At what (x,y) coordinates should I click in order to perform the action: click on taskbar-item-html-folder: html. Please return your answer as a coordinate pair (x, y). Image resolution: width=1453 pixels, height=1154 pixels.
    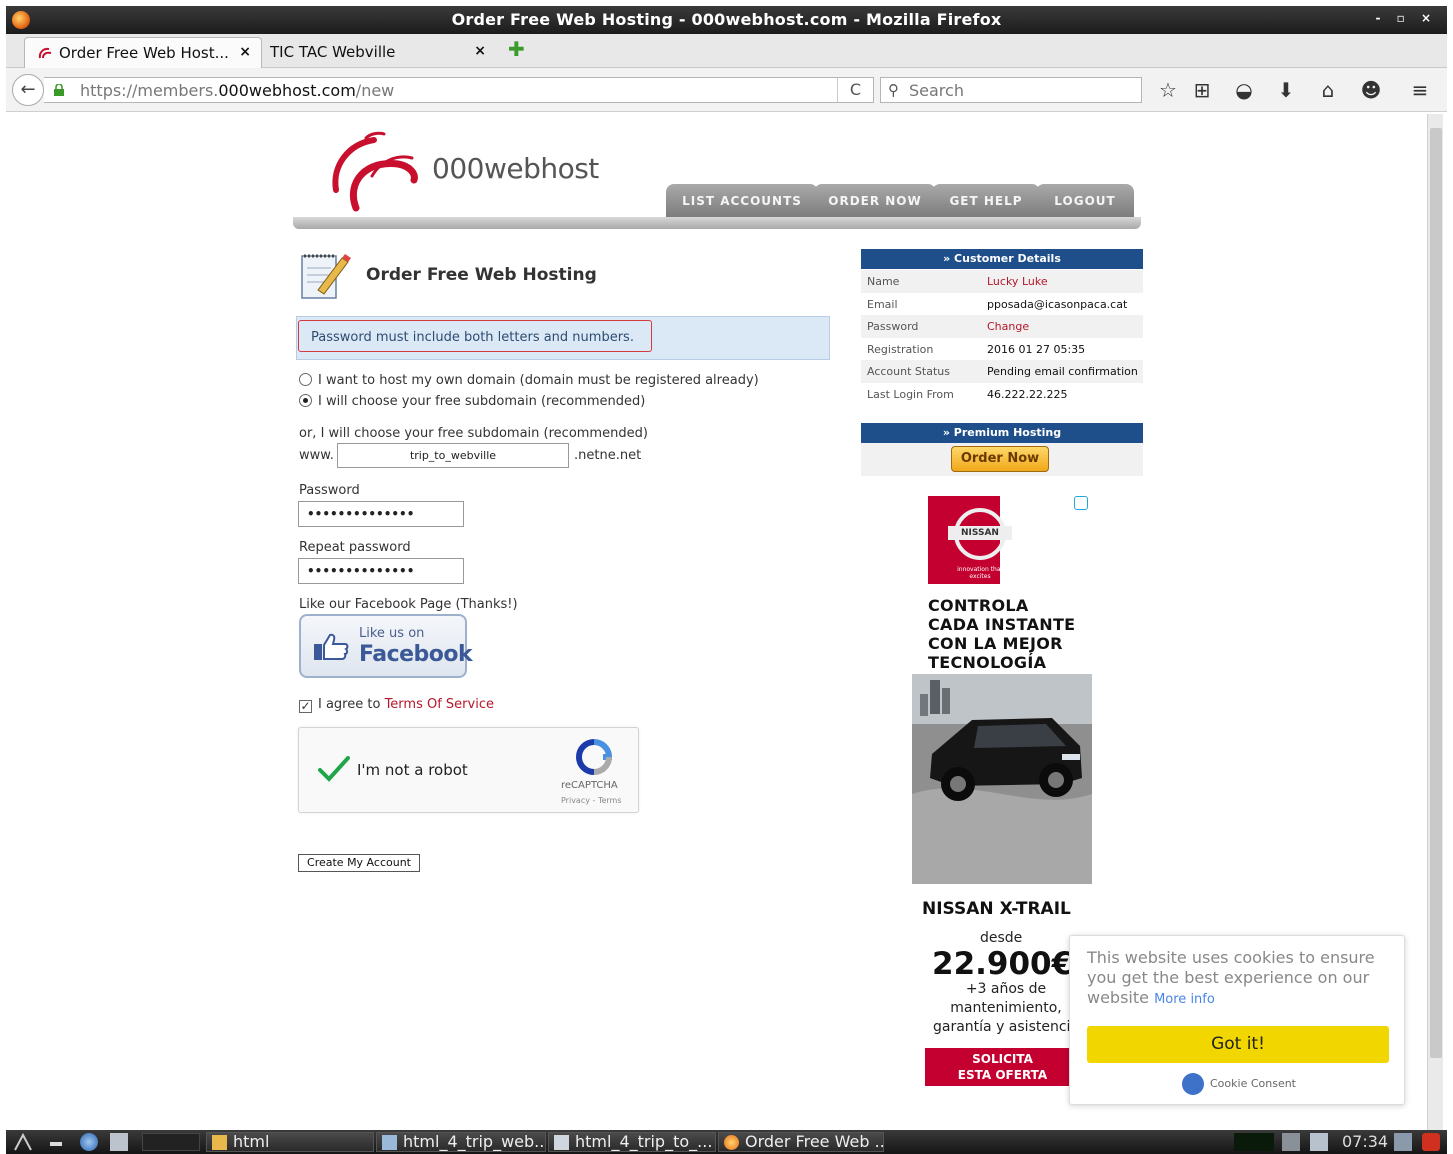
    Looking at the image, I should click on (290, 1142).